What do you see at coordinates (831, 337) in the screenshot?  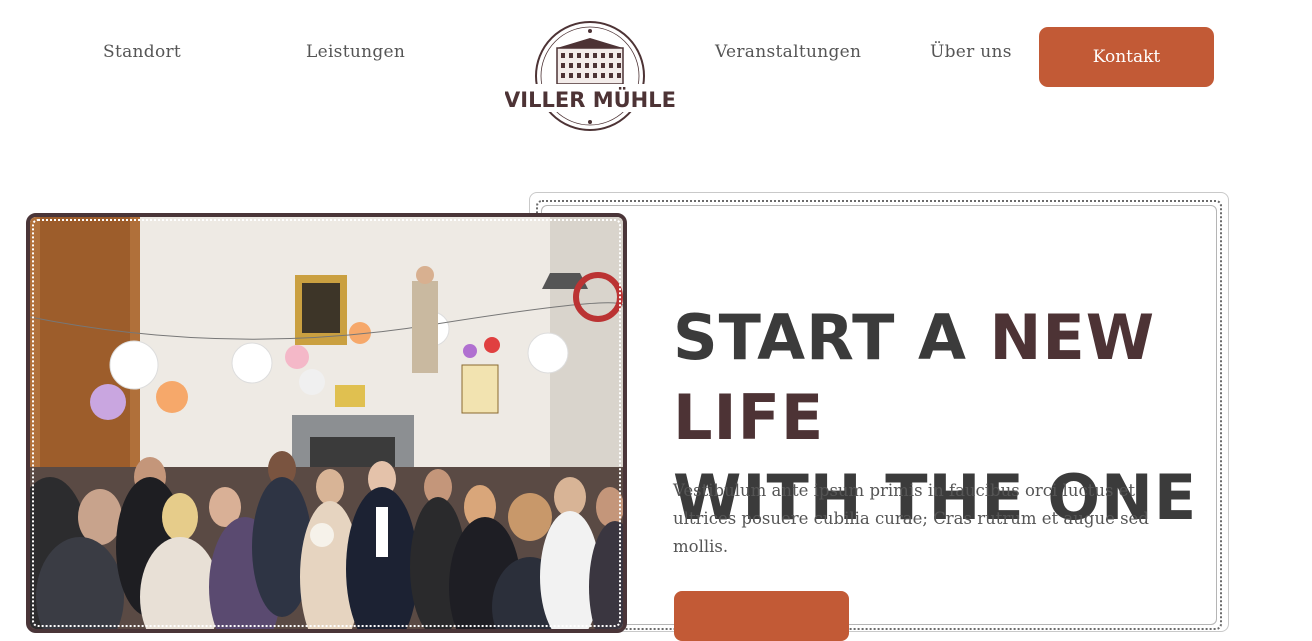 I see `headline-part1: START A` at bounding box center [831, 337].